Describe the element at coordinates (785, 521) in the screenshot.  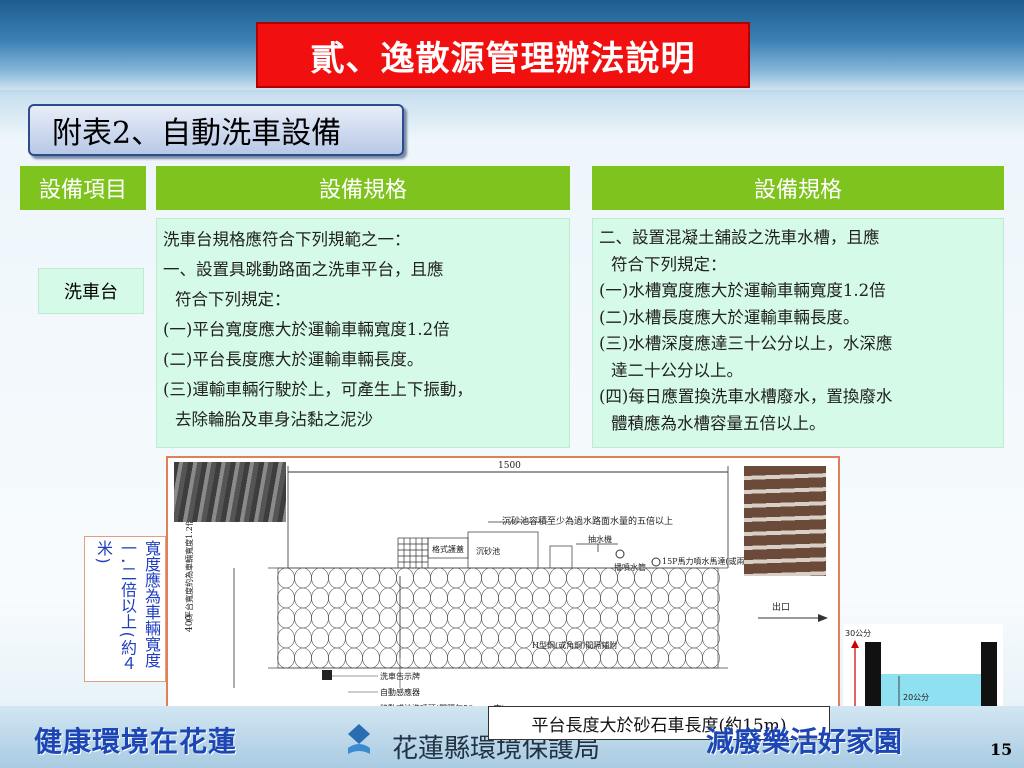
I see `photo-roller-platform` at that location.